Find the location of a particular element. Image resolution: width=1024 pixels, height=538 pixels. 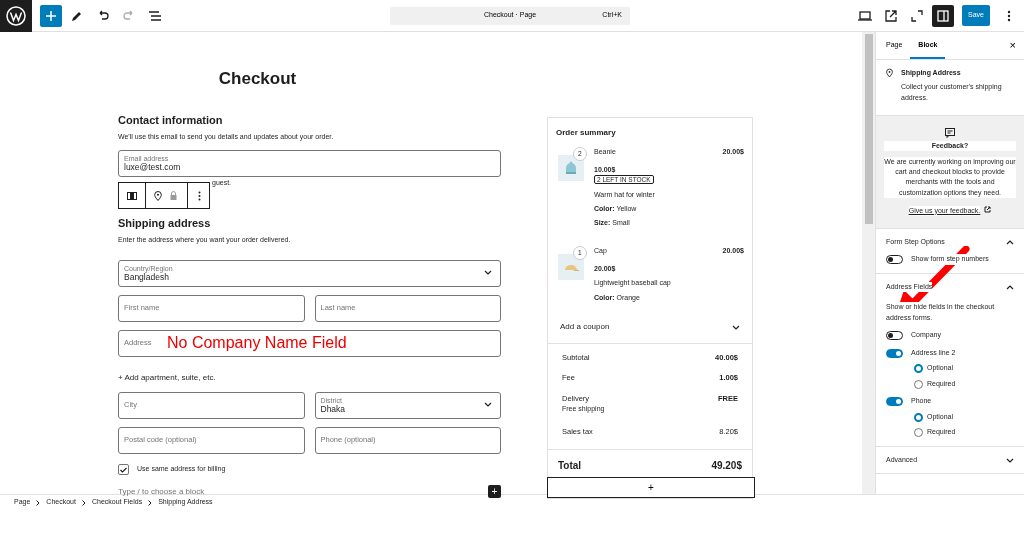

lock-icon is located at coordinates (173, 195).